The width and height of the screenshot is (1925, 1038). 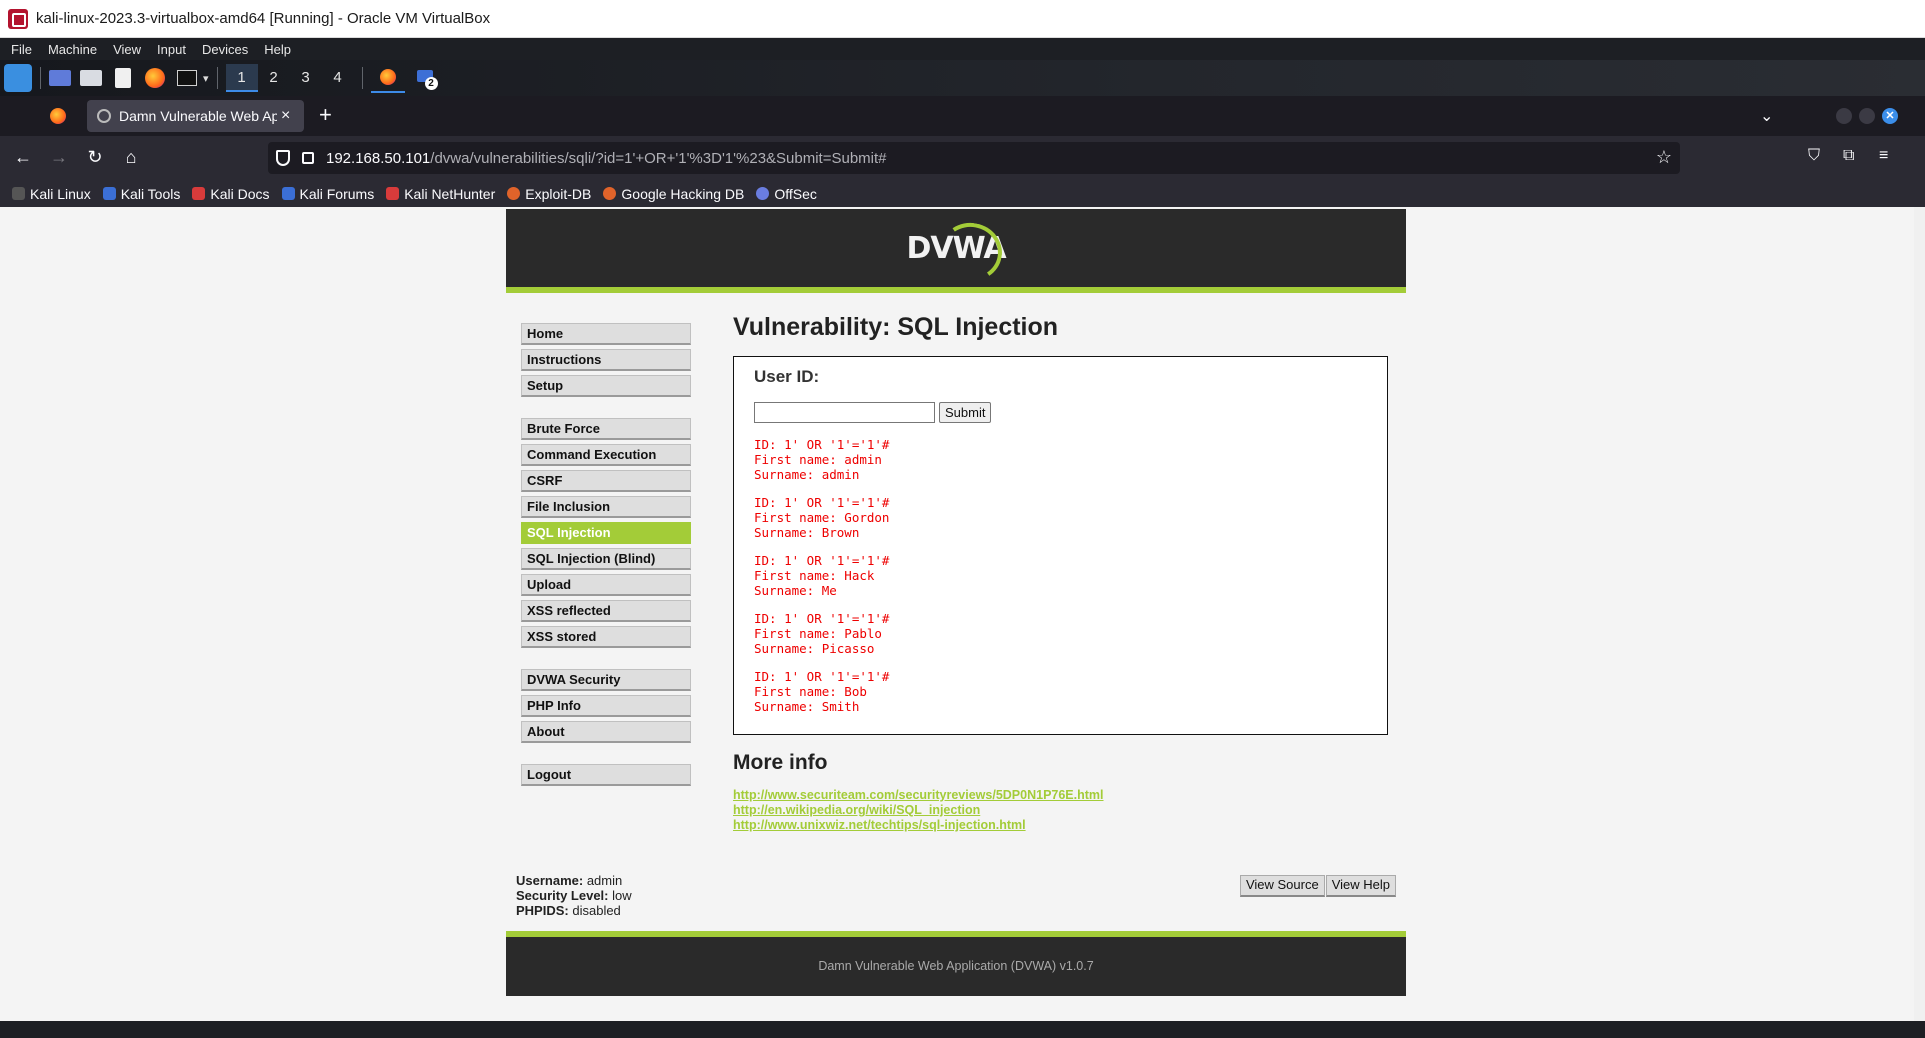 What do you see at coordinates (606, 360) in the screenshot?
I see `nav-instructions: Instructions` at bounding box center [606, 360].